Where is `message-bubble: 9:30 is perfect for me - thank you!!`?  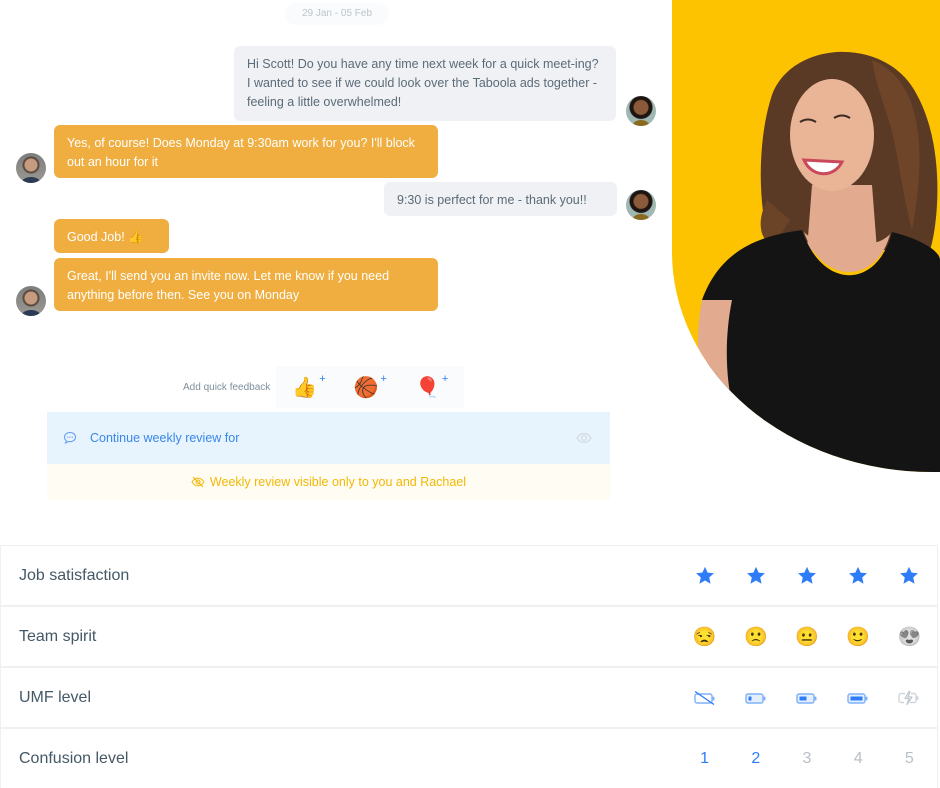 message-bubble: 9:30 is perfect for me - thank you!! is located at coordinates (500, 199).